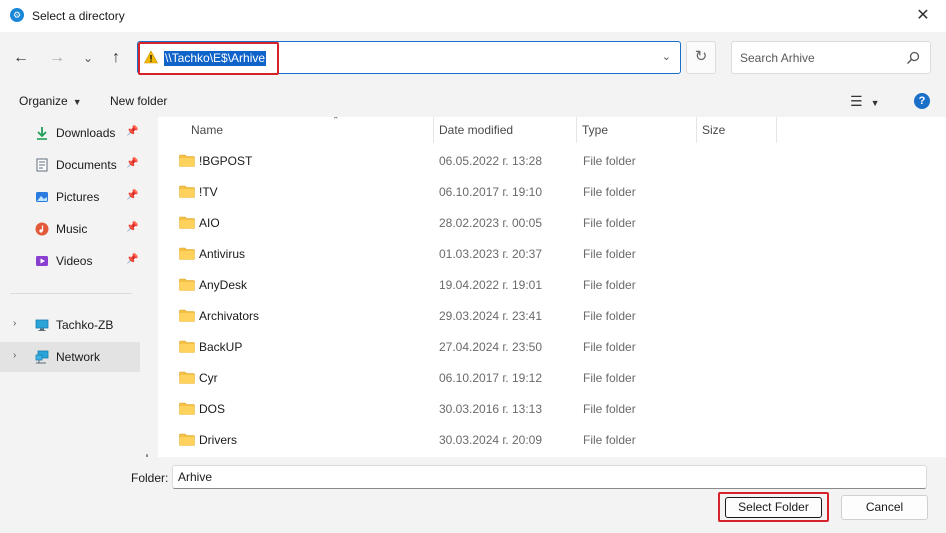 The height and width of the screenshot is (533, 946). What do you see at coordinates (218, 440) in the screenshot?
I see `file-name: Drivers` at bounding box center [218, 440].